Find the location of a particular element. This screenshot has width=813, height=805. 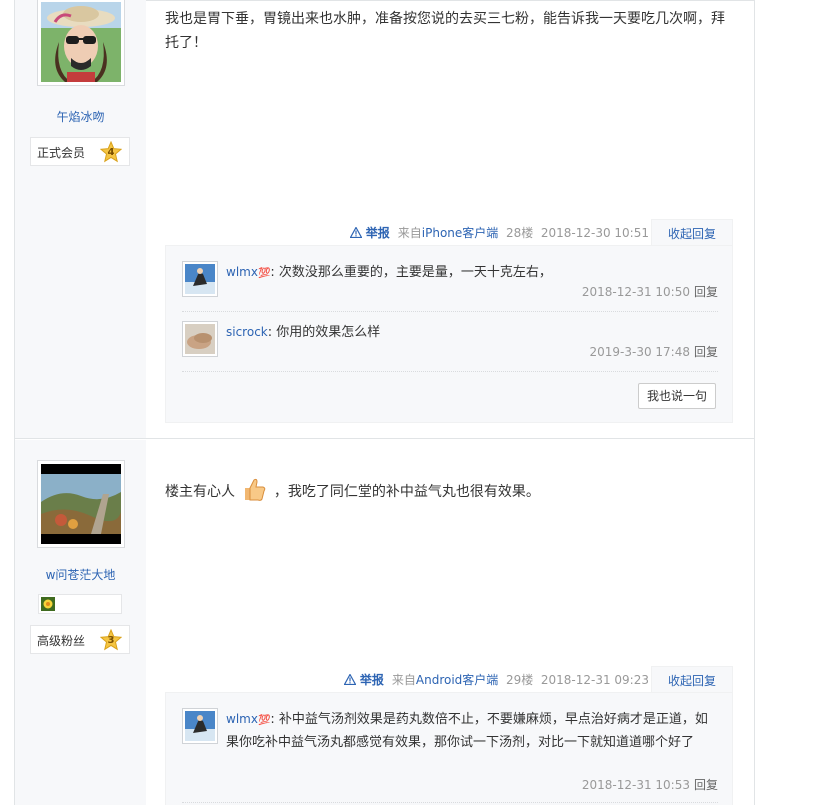

star-level-icon: 3 is located at coordinates (111, 639).